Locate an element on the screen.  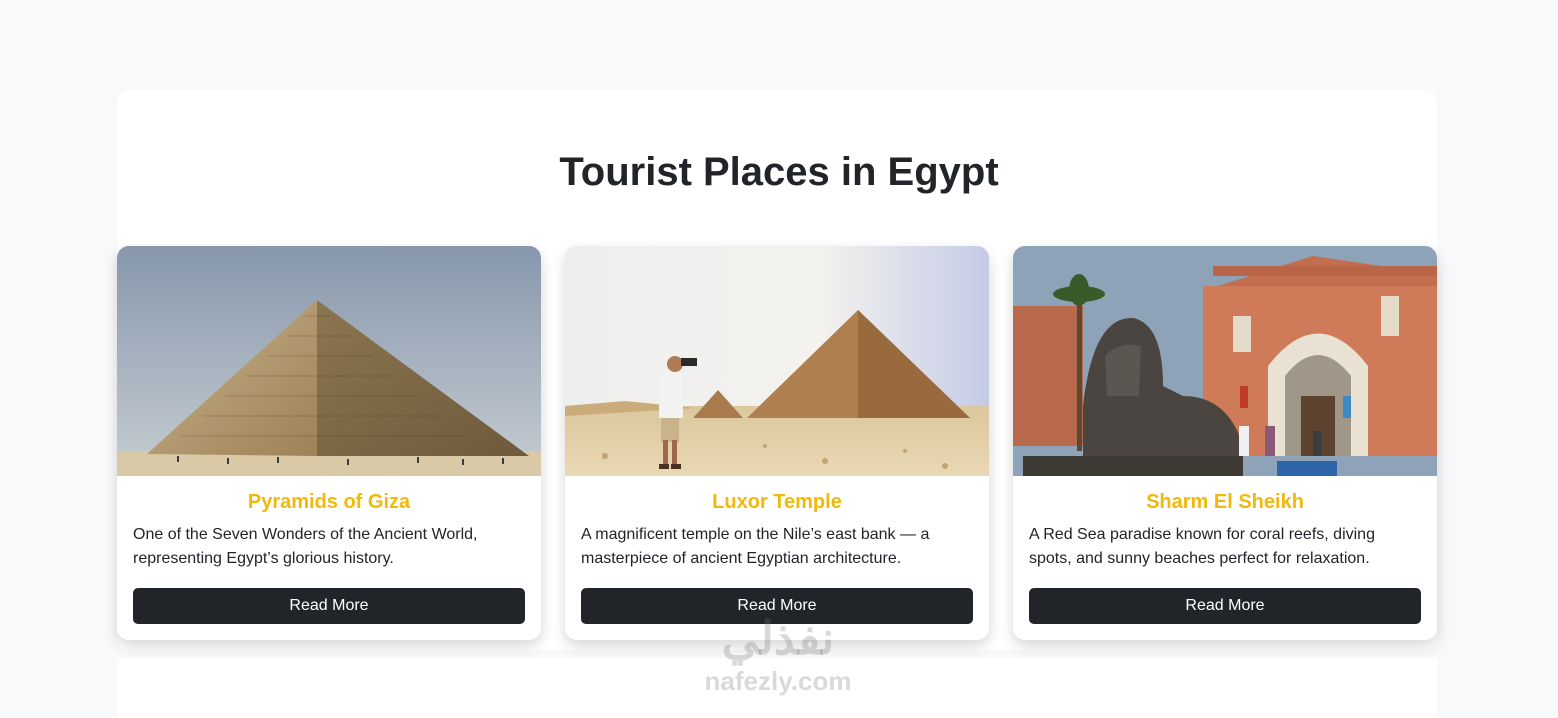
photographer-pyramids-photo is located at coordinates (777, 361).